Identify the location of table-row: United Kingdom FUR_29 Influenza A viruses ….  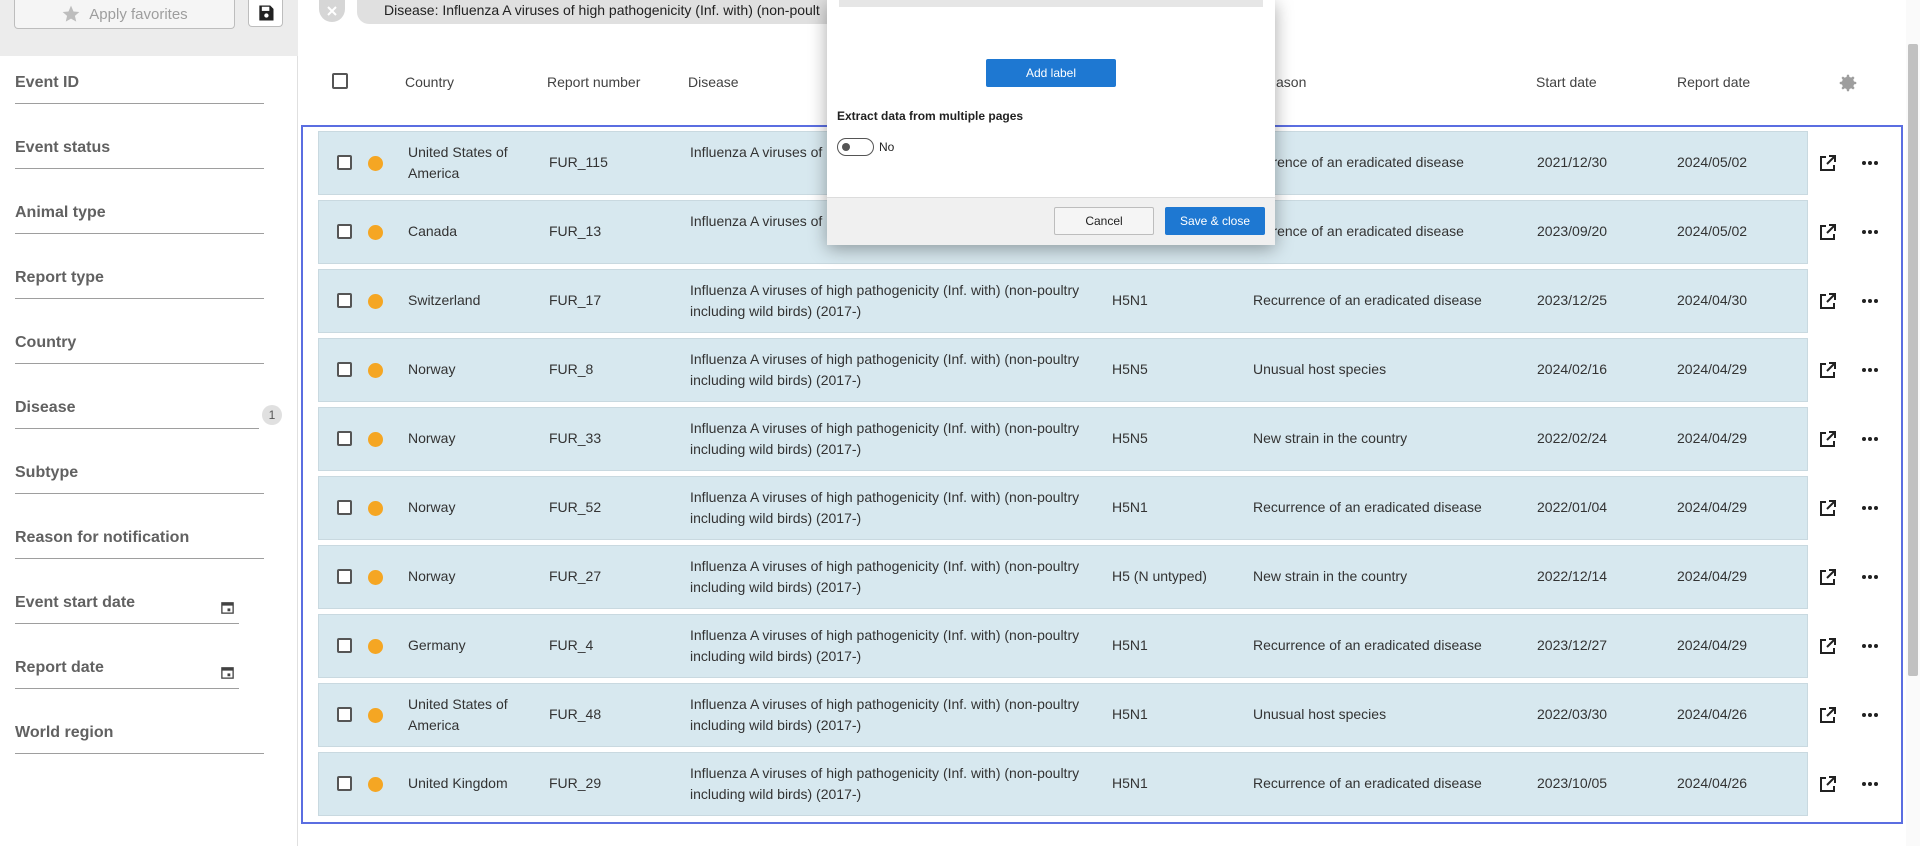
(1063, 784).